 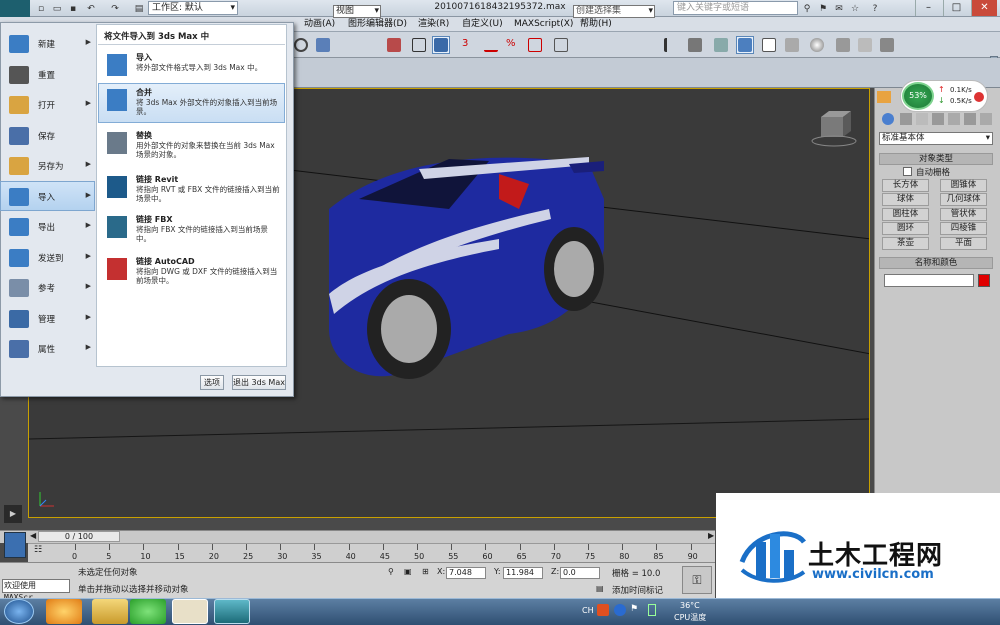 What do you see at coordinates (928, 8) in the screenshot?
I see `minimize-button: –` at bounding box center [928, 8].